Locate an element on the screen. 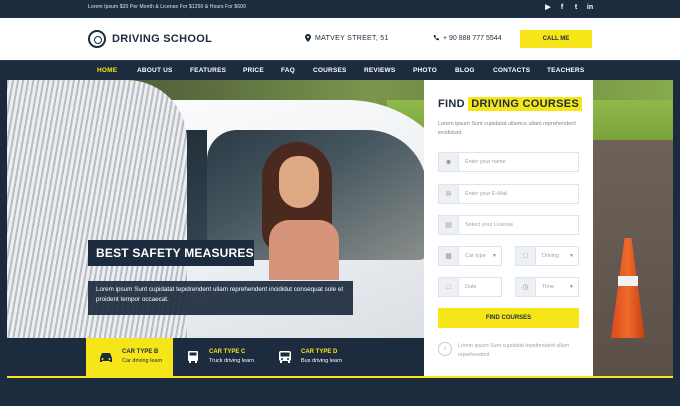 The height and width of the screenshot is (406, 680). address: MATVEY STREET, 51 is located at coordinates (347, 38).